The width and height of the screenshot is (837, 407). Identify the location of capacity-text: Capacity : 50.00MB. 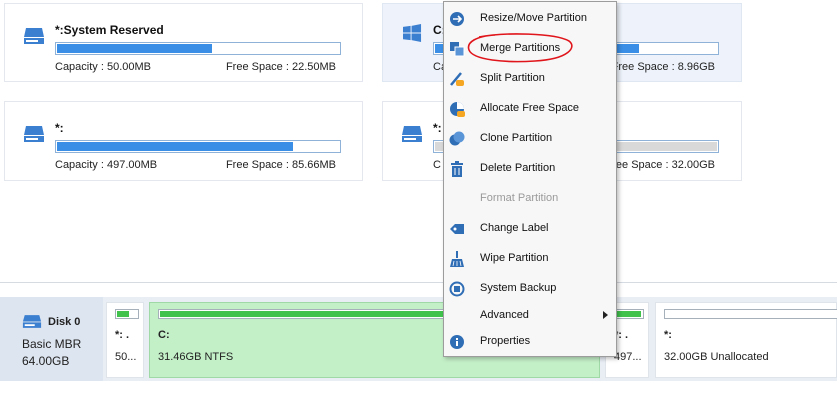
(103, 67).